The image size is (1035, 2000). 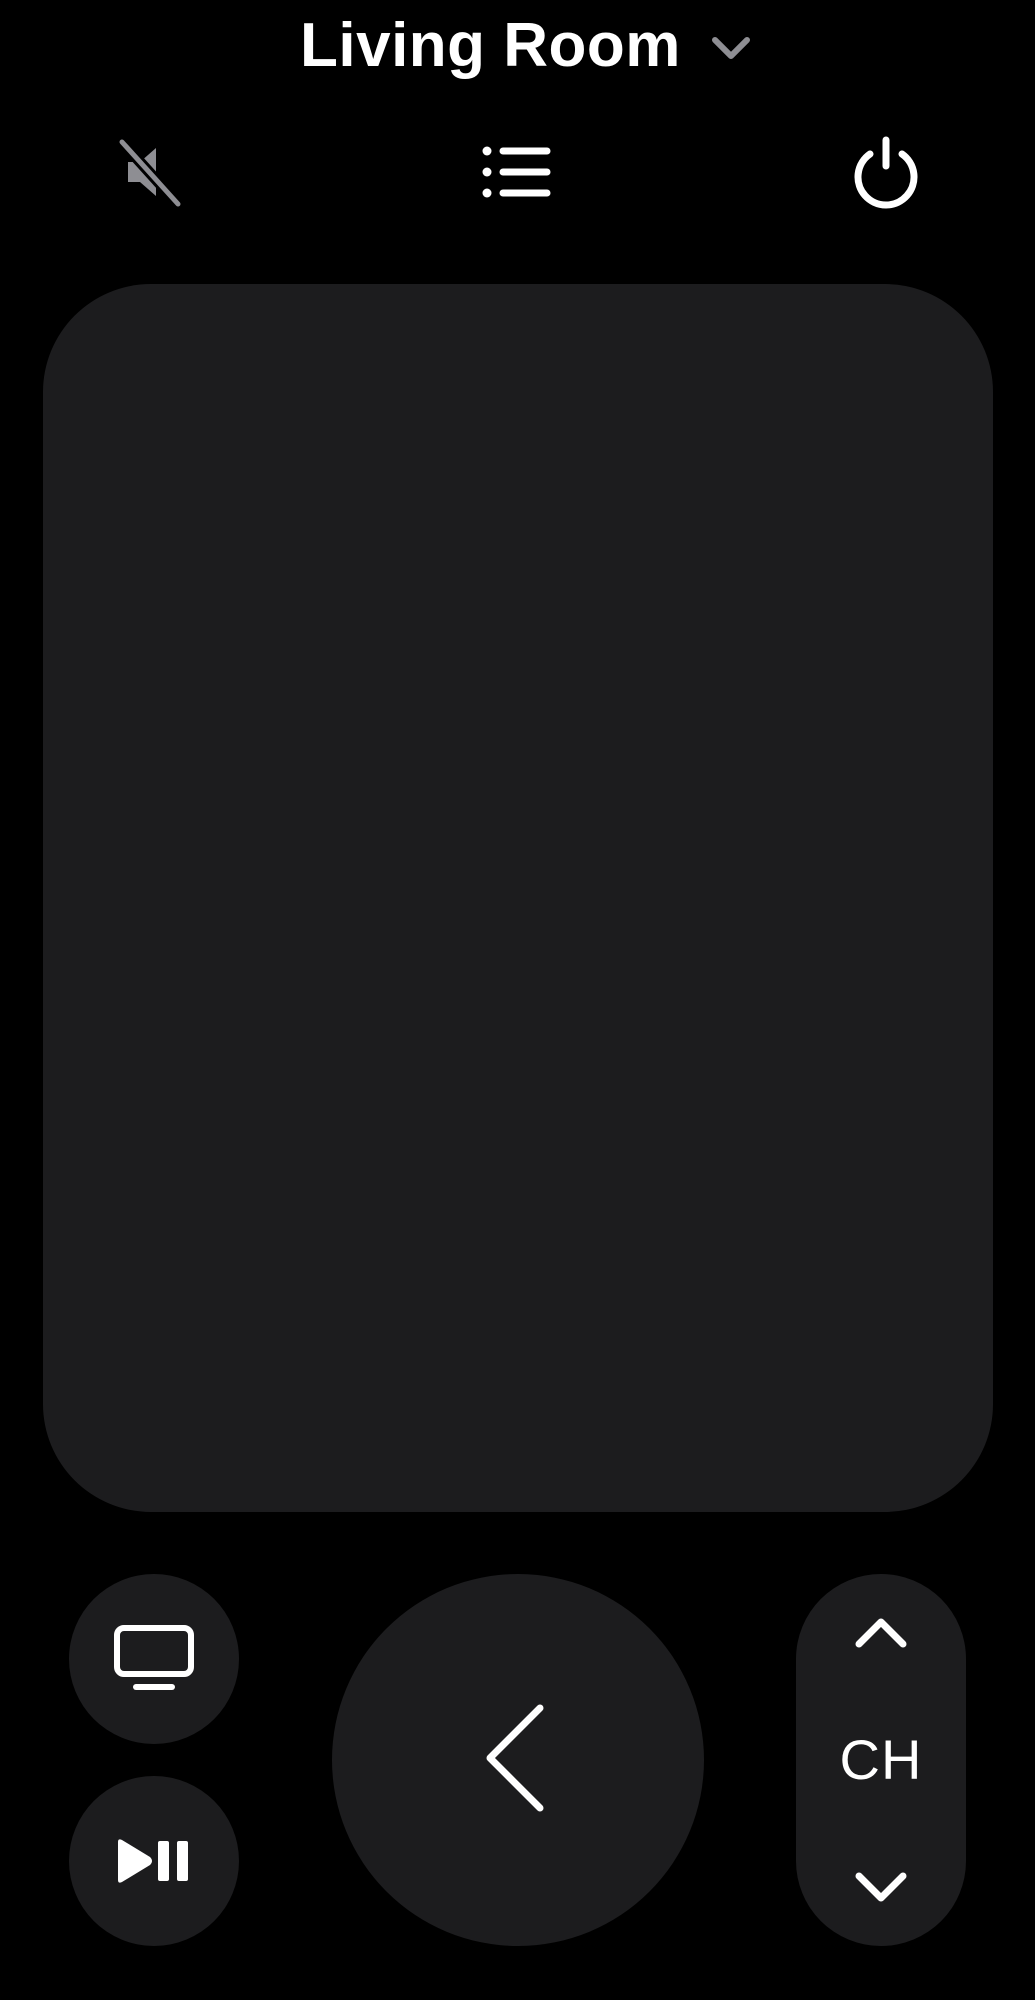 I want to click on tv-icon, so click(x=154, y=1657).